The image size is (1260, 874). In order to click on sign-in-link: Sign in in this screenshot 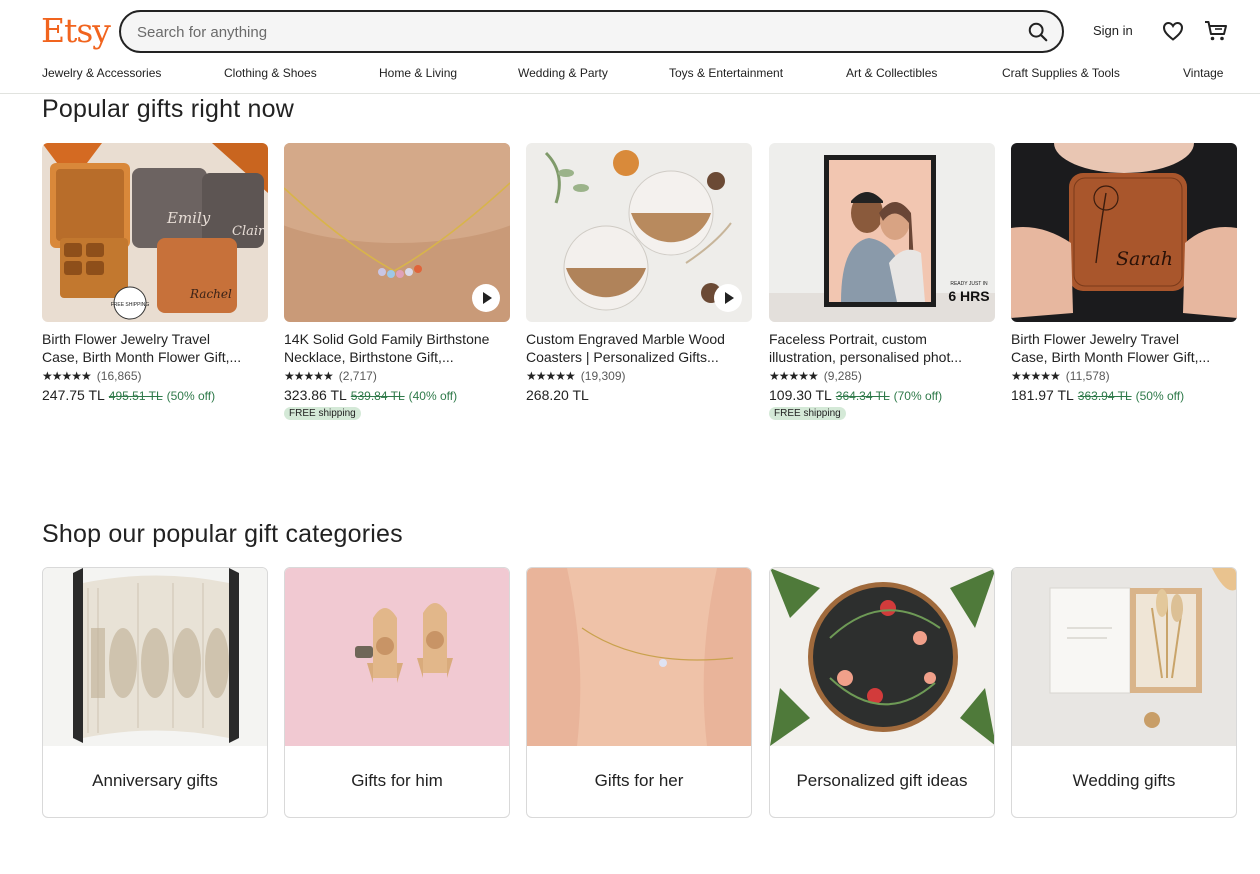, I will do `click(1113, 30)`.